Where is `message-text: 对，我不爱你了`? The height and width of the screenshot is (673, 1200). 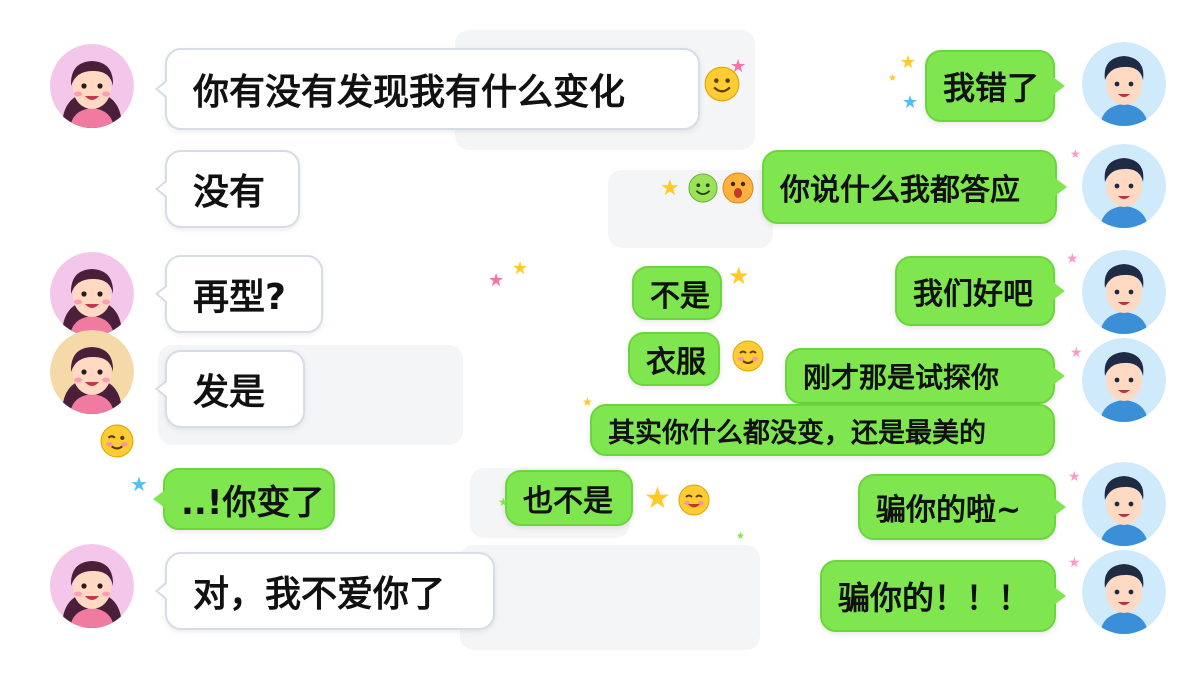 message-text: 对，我不爱你了 is located at coordinates (319, 594).